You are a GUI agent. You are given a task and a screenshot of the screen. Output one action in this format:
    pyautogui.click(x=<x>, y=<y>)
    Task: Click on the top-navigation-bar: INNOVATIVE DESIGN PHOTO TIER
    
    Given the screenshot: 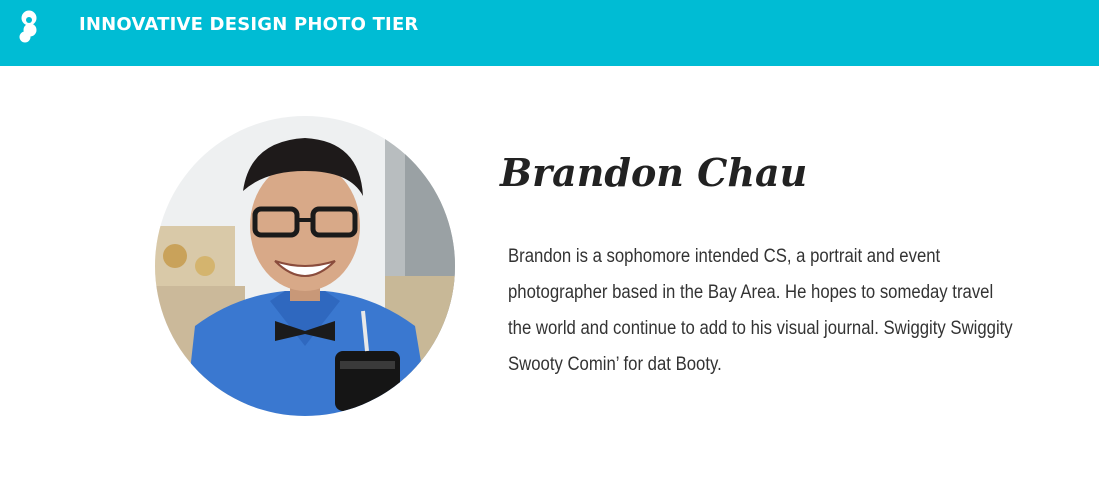 What is the action you would take?
    pyautogui.click(x=549, y=33)
    